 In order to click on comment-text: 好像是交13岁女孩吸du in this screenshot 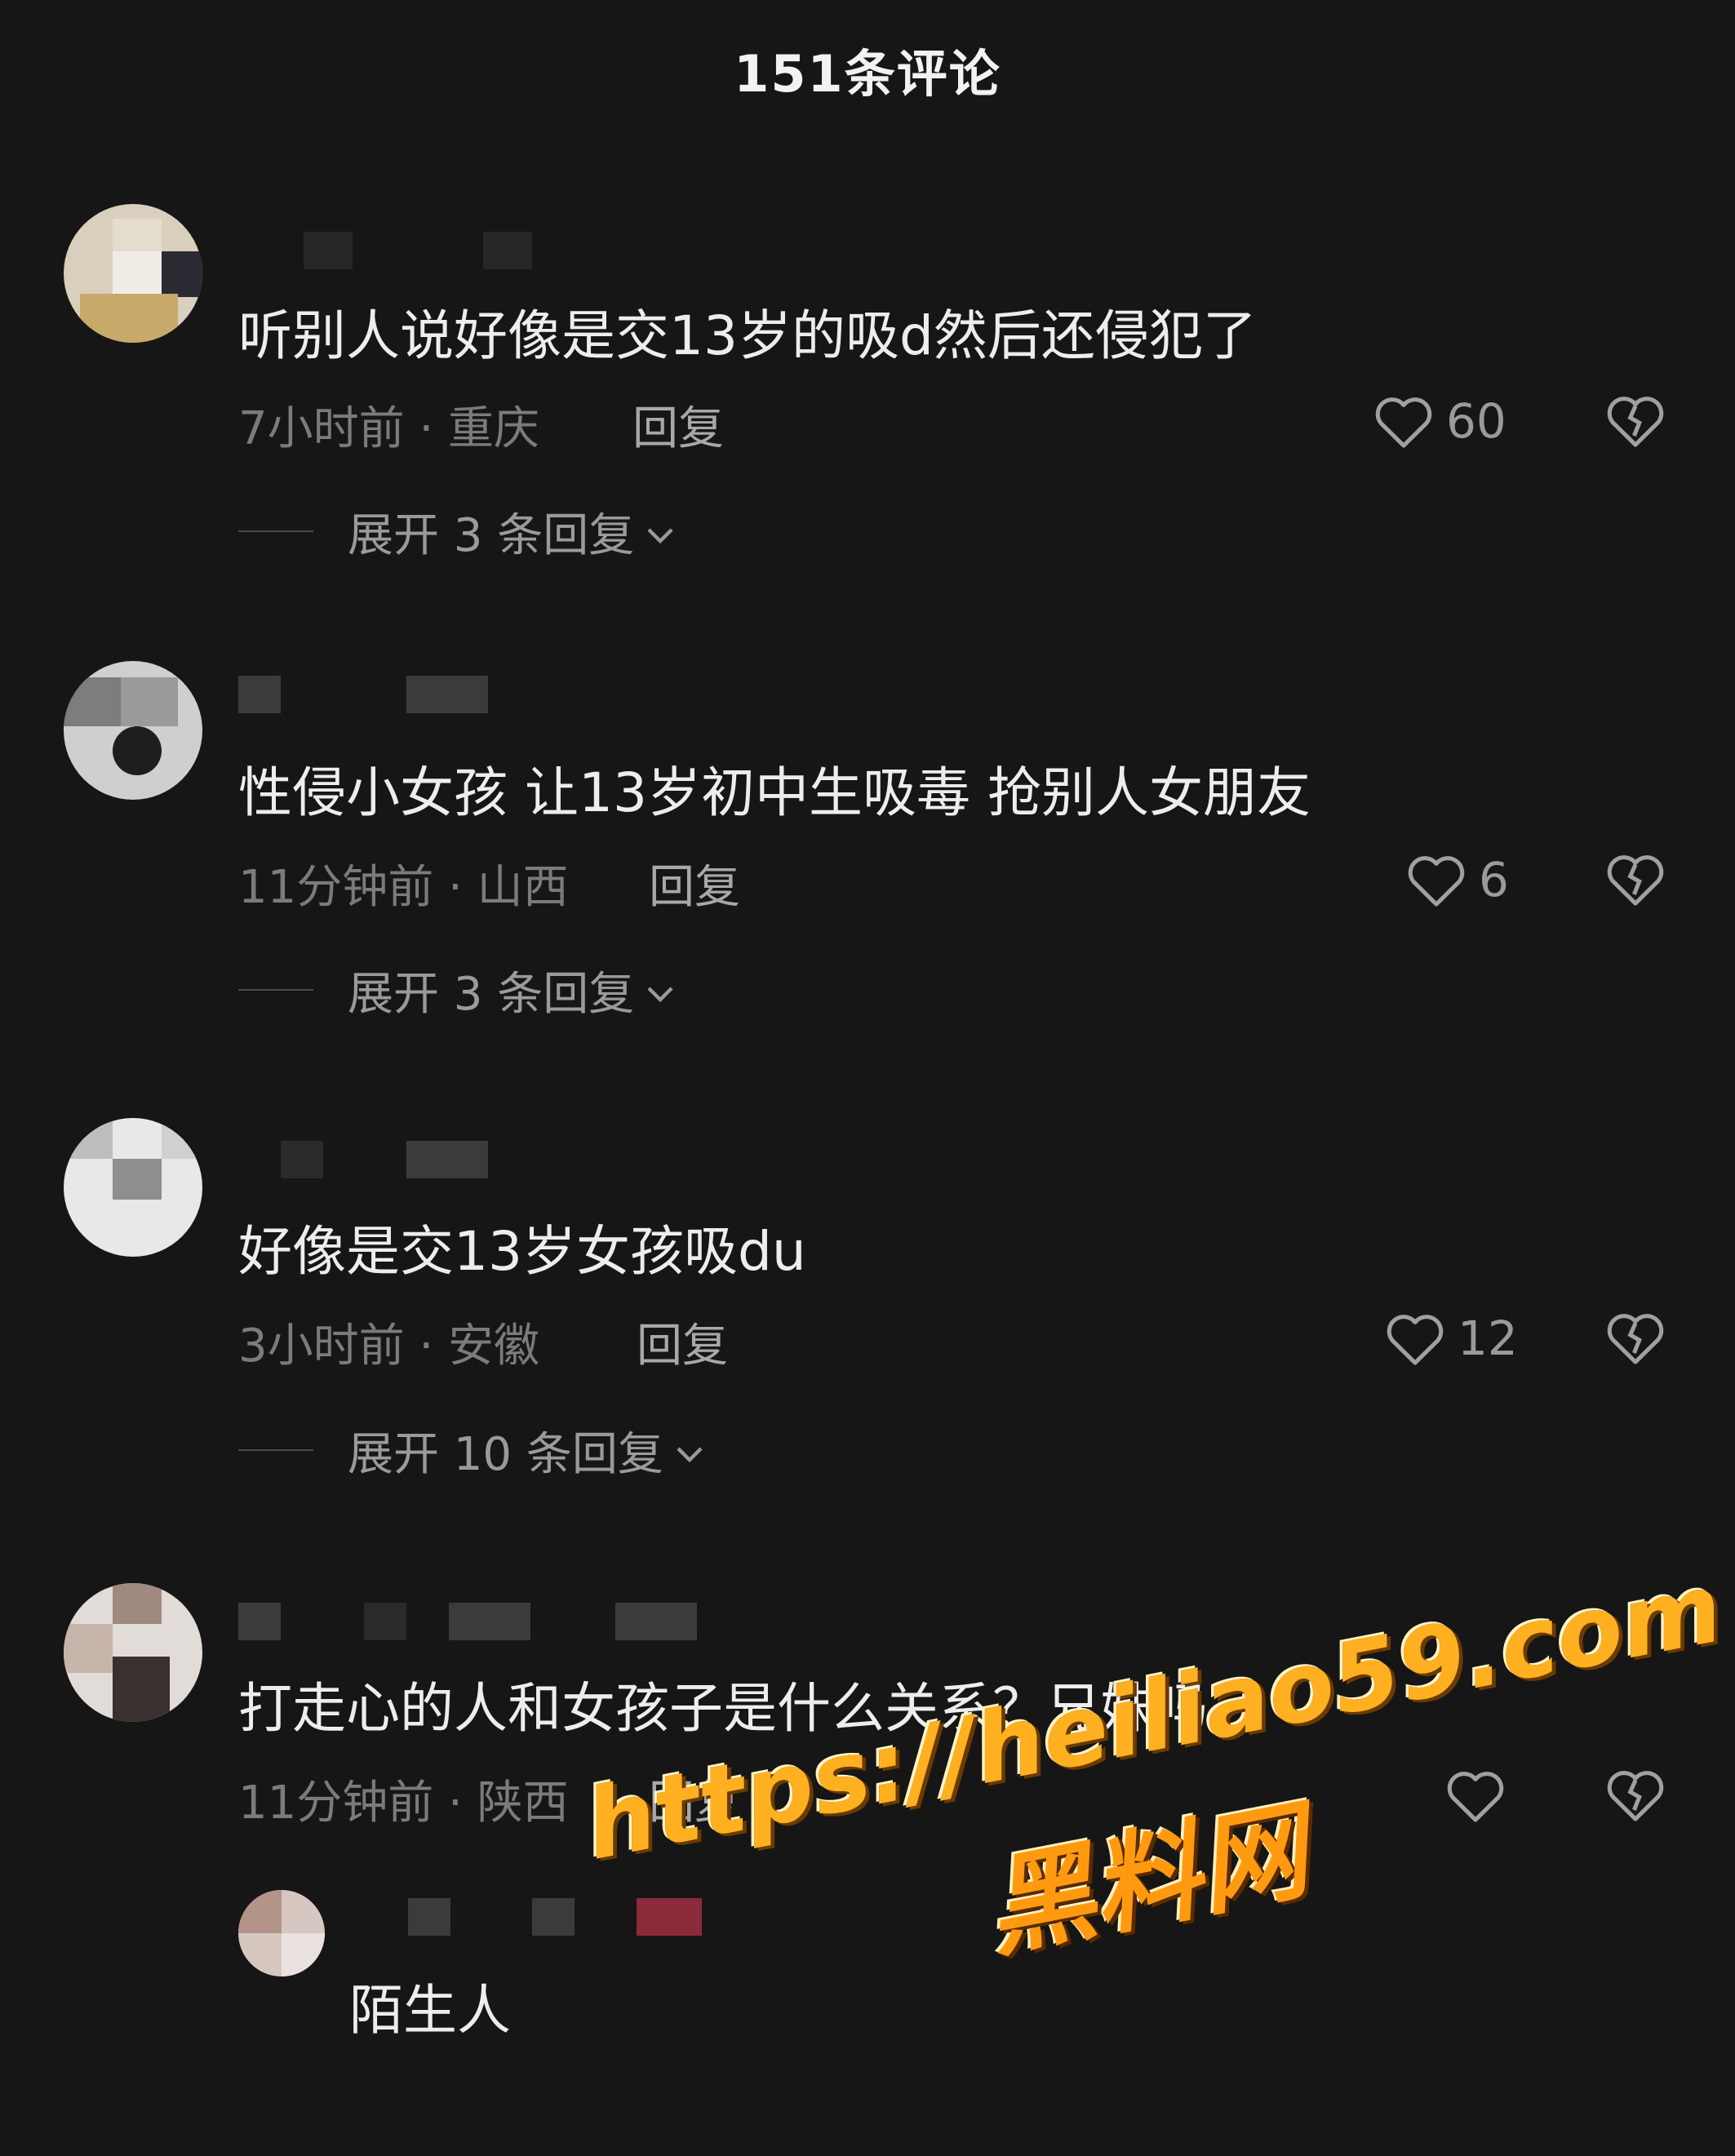, I will do `click(522, 1251)`.